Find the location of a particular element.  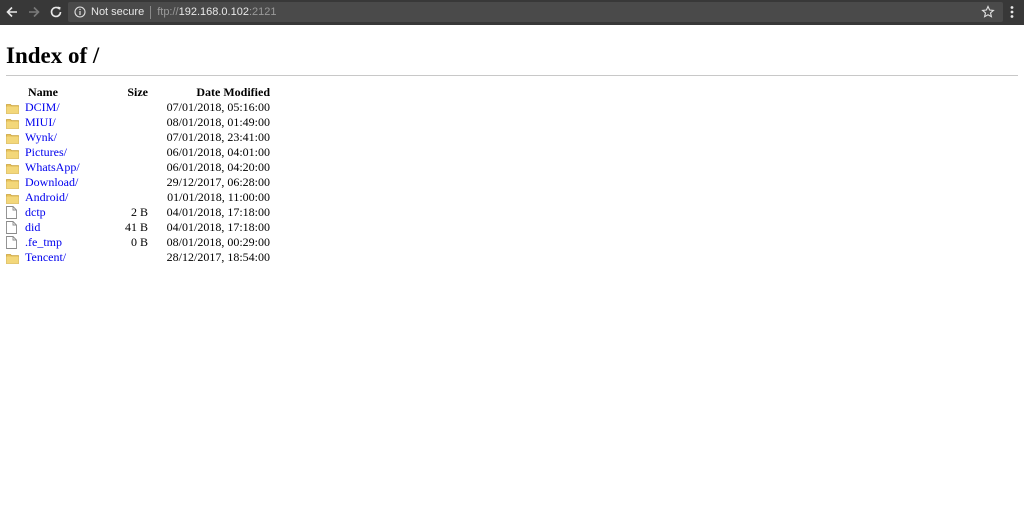

table-row: Pictures/06/01/2018, 04:01:00 is located at coordinates (138, 152).